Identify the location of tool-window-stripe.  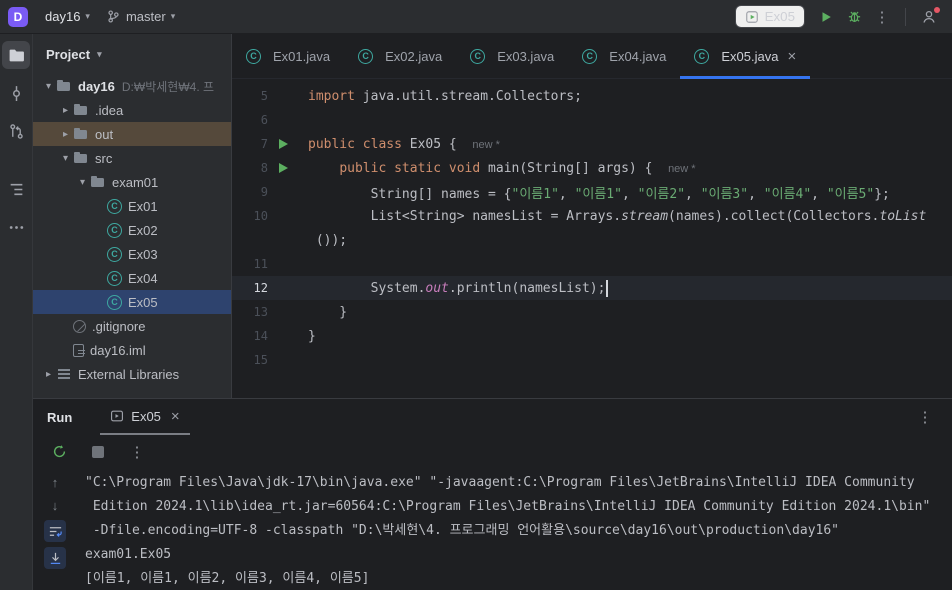
(16, 312).